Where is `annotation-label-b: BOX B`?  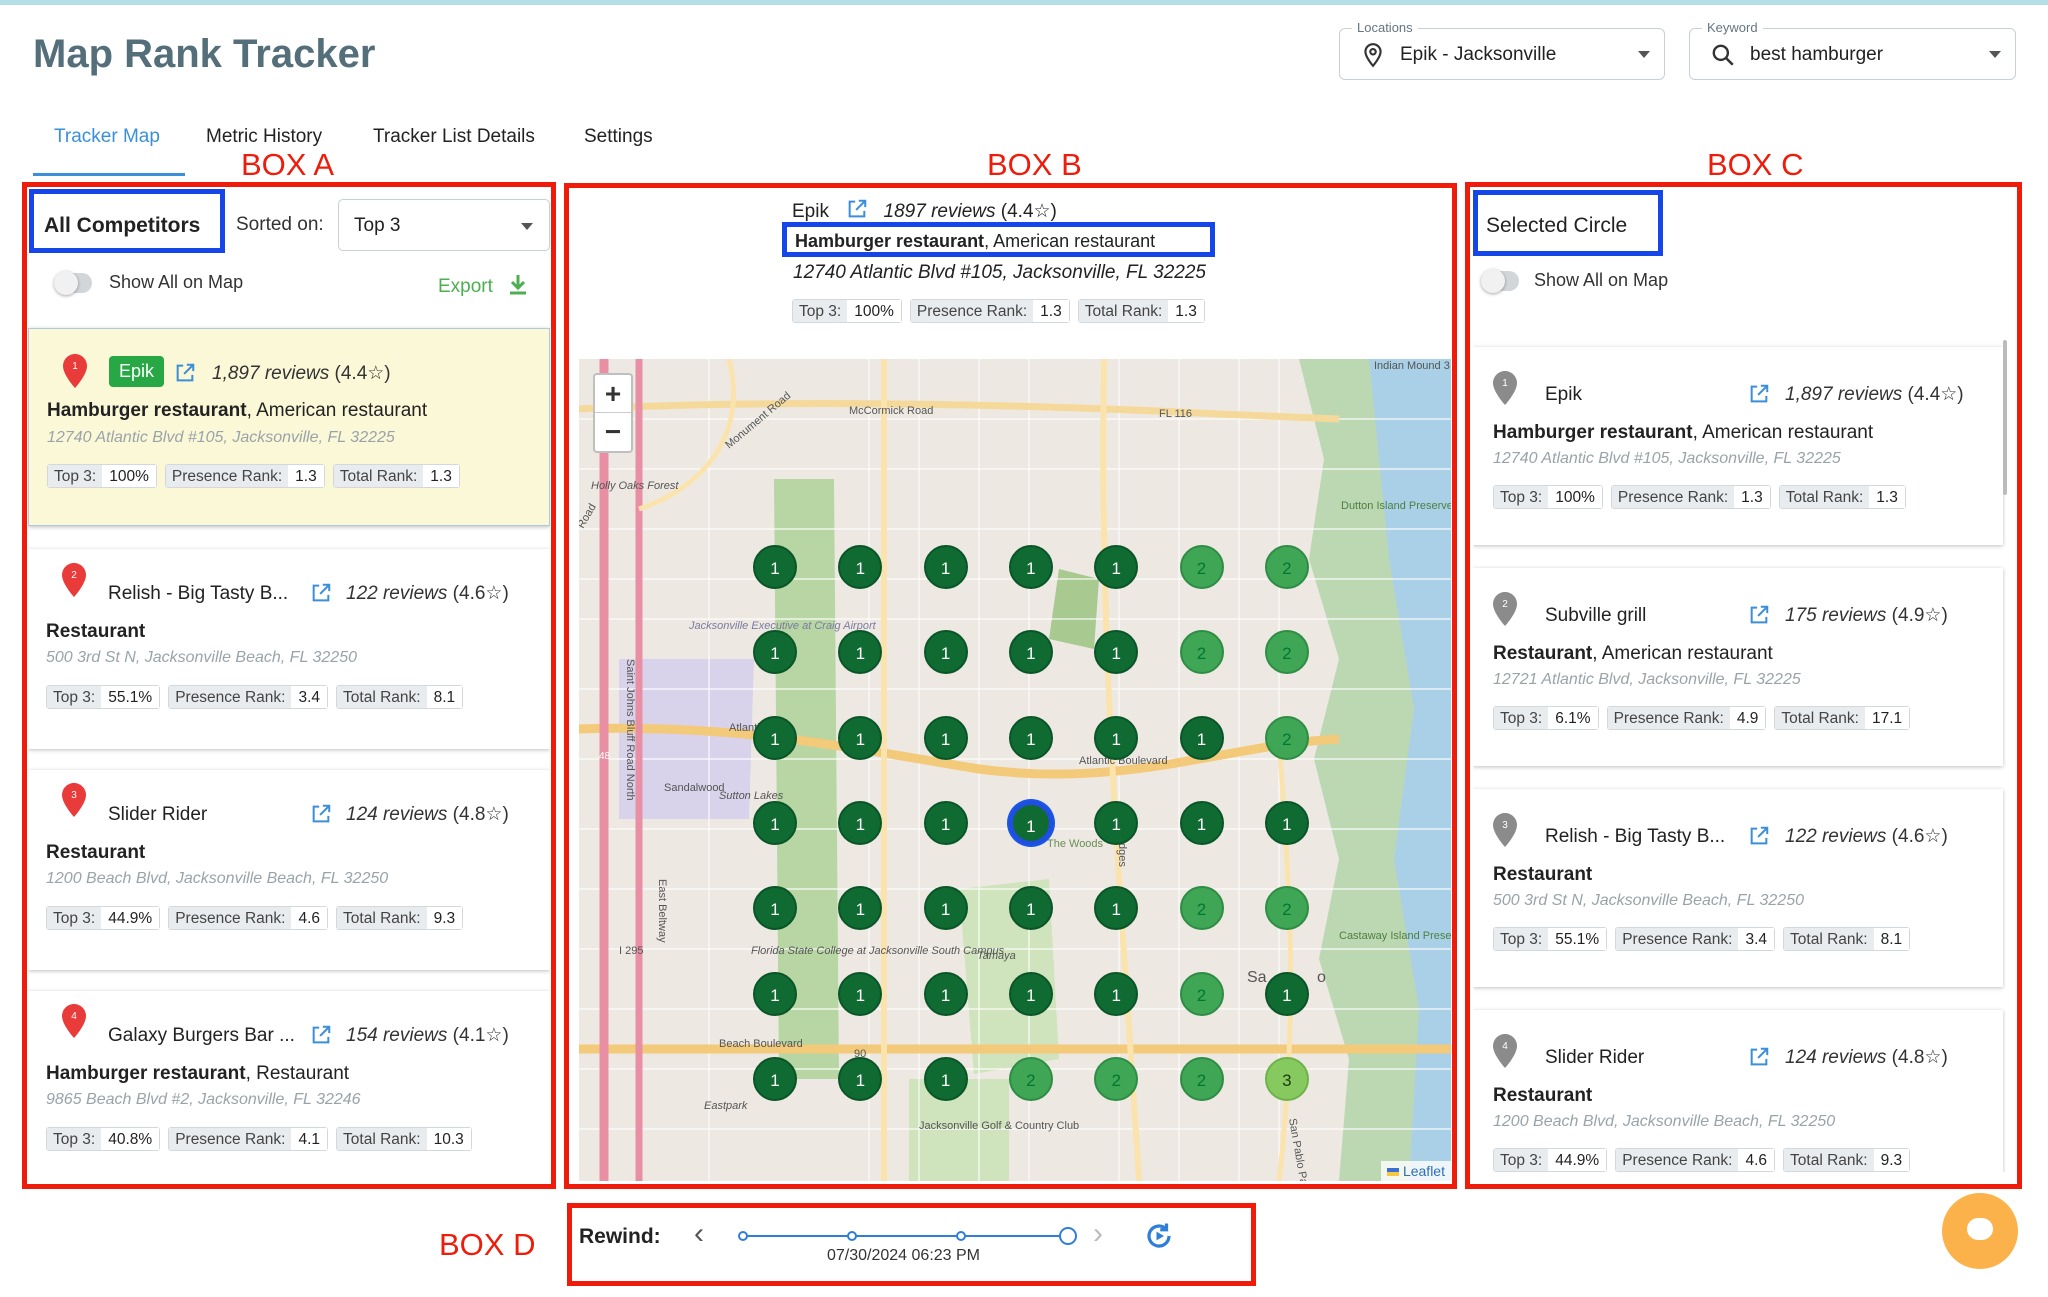 annotation-label-b: BOX B is located at coordinates (1034, 164).